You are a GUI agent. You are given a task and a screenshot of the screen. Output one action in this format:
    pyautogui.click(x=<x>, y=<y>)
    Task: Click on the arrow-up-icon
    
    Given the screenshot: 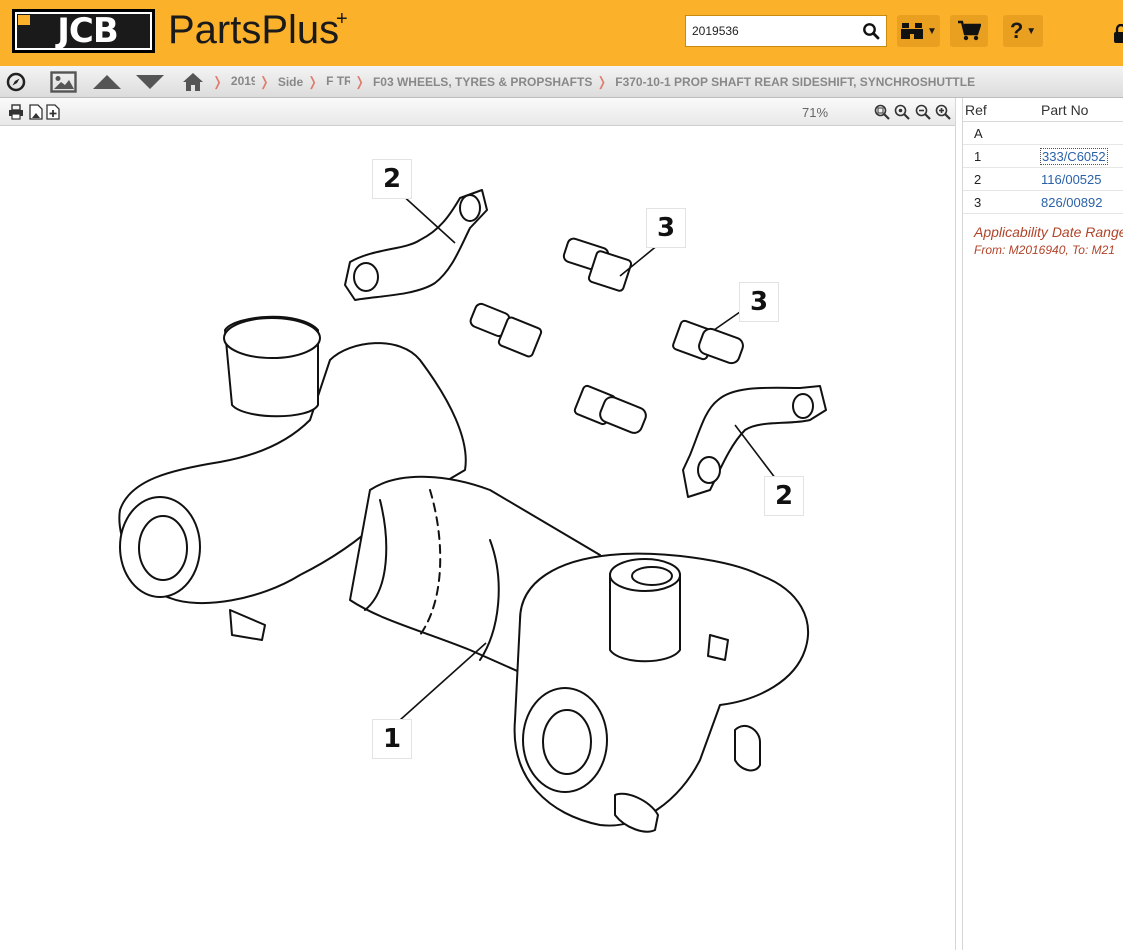 What is the action you would take?
    pyautogui.click(x=107, y=82)
    